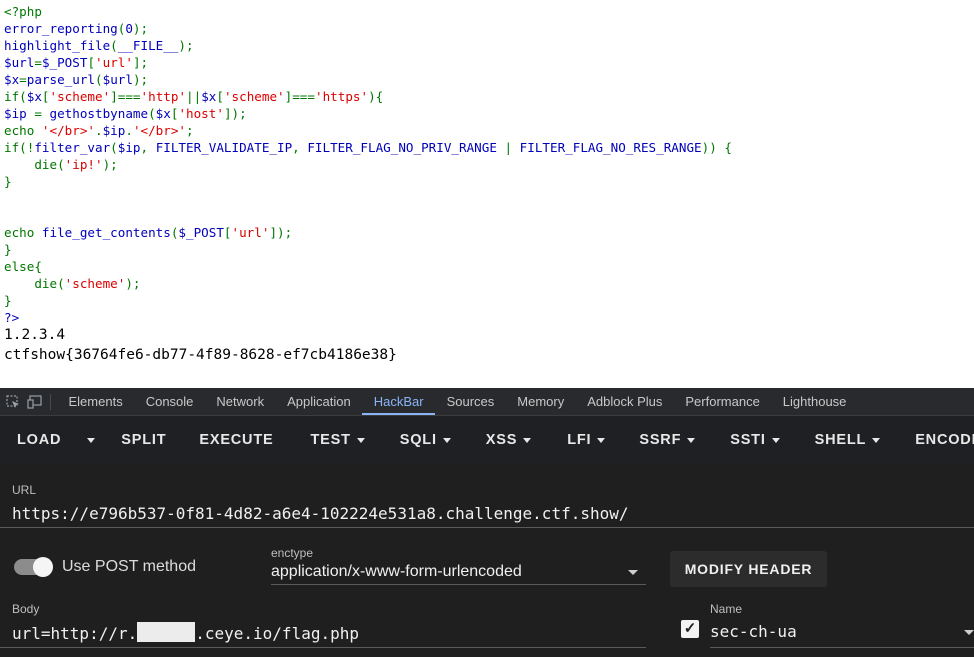 The width and height of the screenshot is (974, 657). What do you see at coordinates (61, 28) in the screenshot?
I see `code-token: error_reporting` at bounding box center [61, 28].